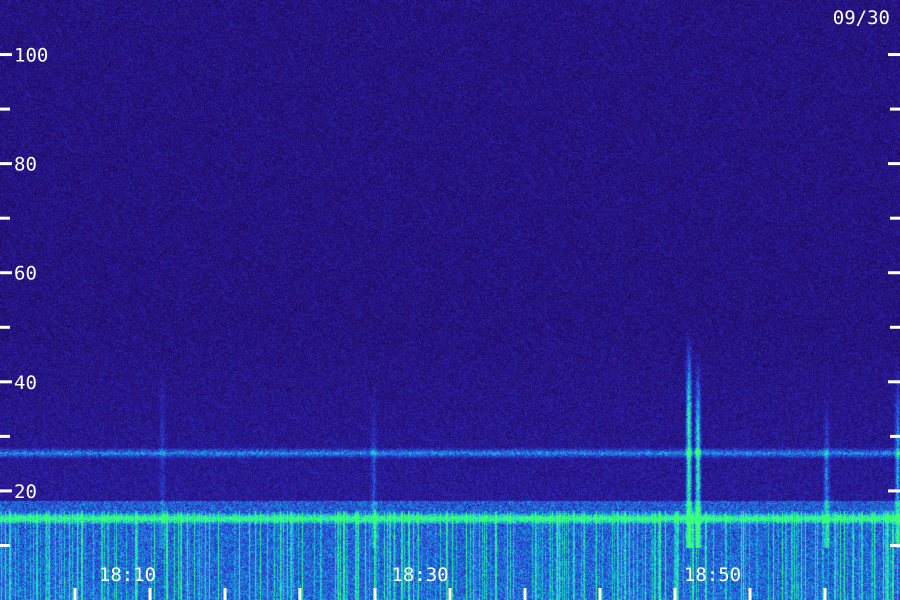 The height and width of the screenshot is (600, 900). I want to click on x-tick-label: 18:50, so click(712, 575).